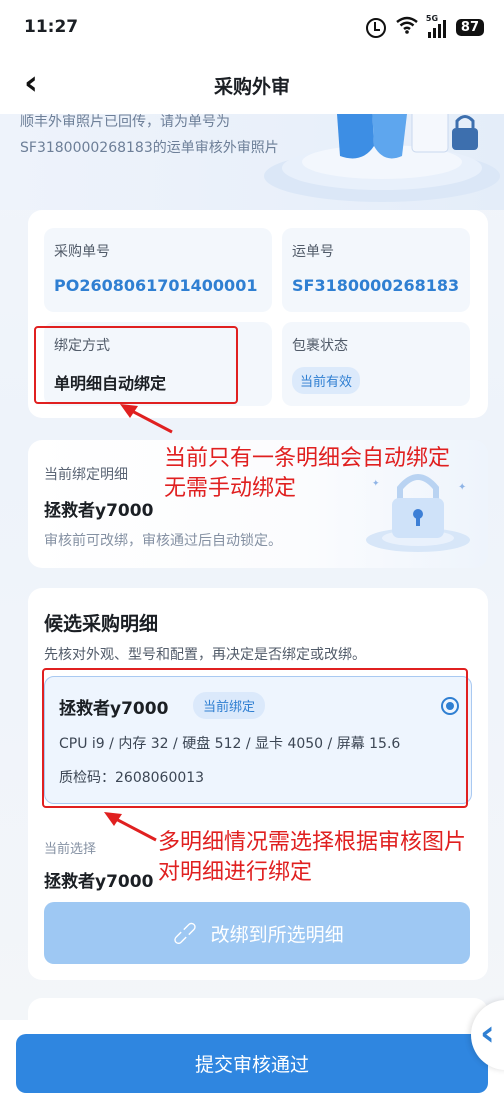 Image resolution: width=504 pixels, height=1107 pixels. What do you see at coordinates (277, 934) in the screenshot?
I see `rebind-button-label: 改绑到所选明细` at bounding box center [277, 934].